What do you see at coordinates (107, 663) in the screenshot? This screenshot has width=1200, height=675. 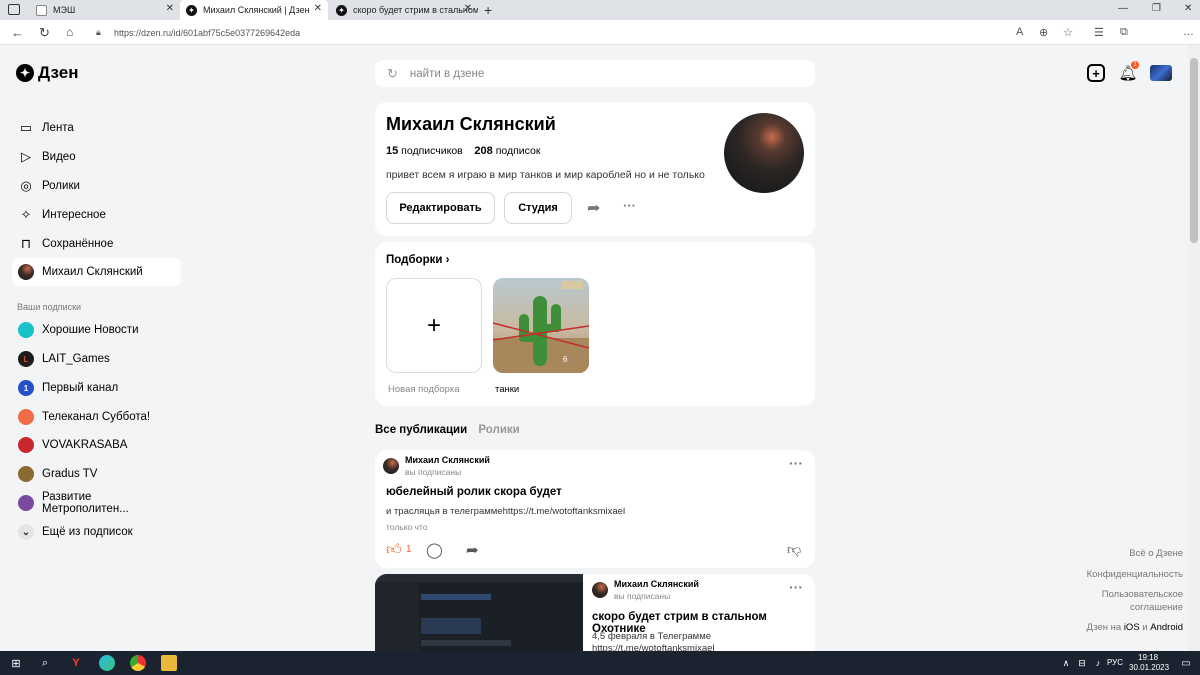 I see `edge-browser-icon` at bounding box center [107, 663].